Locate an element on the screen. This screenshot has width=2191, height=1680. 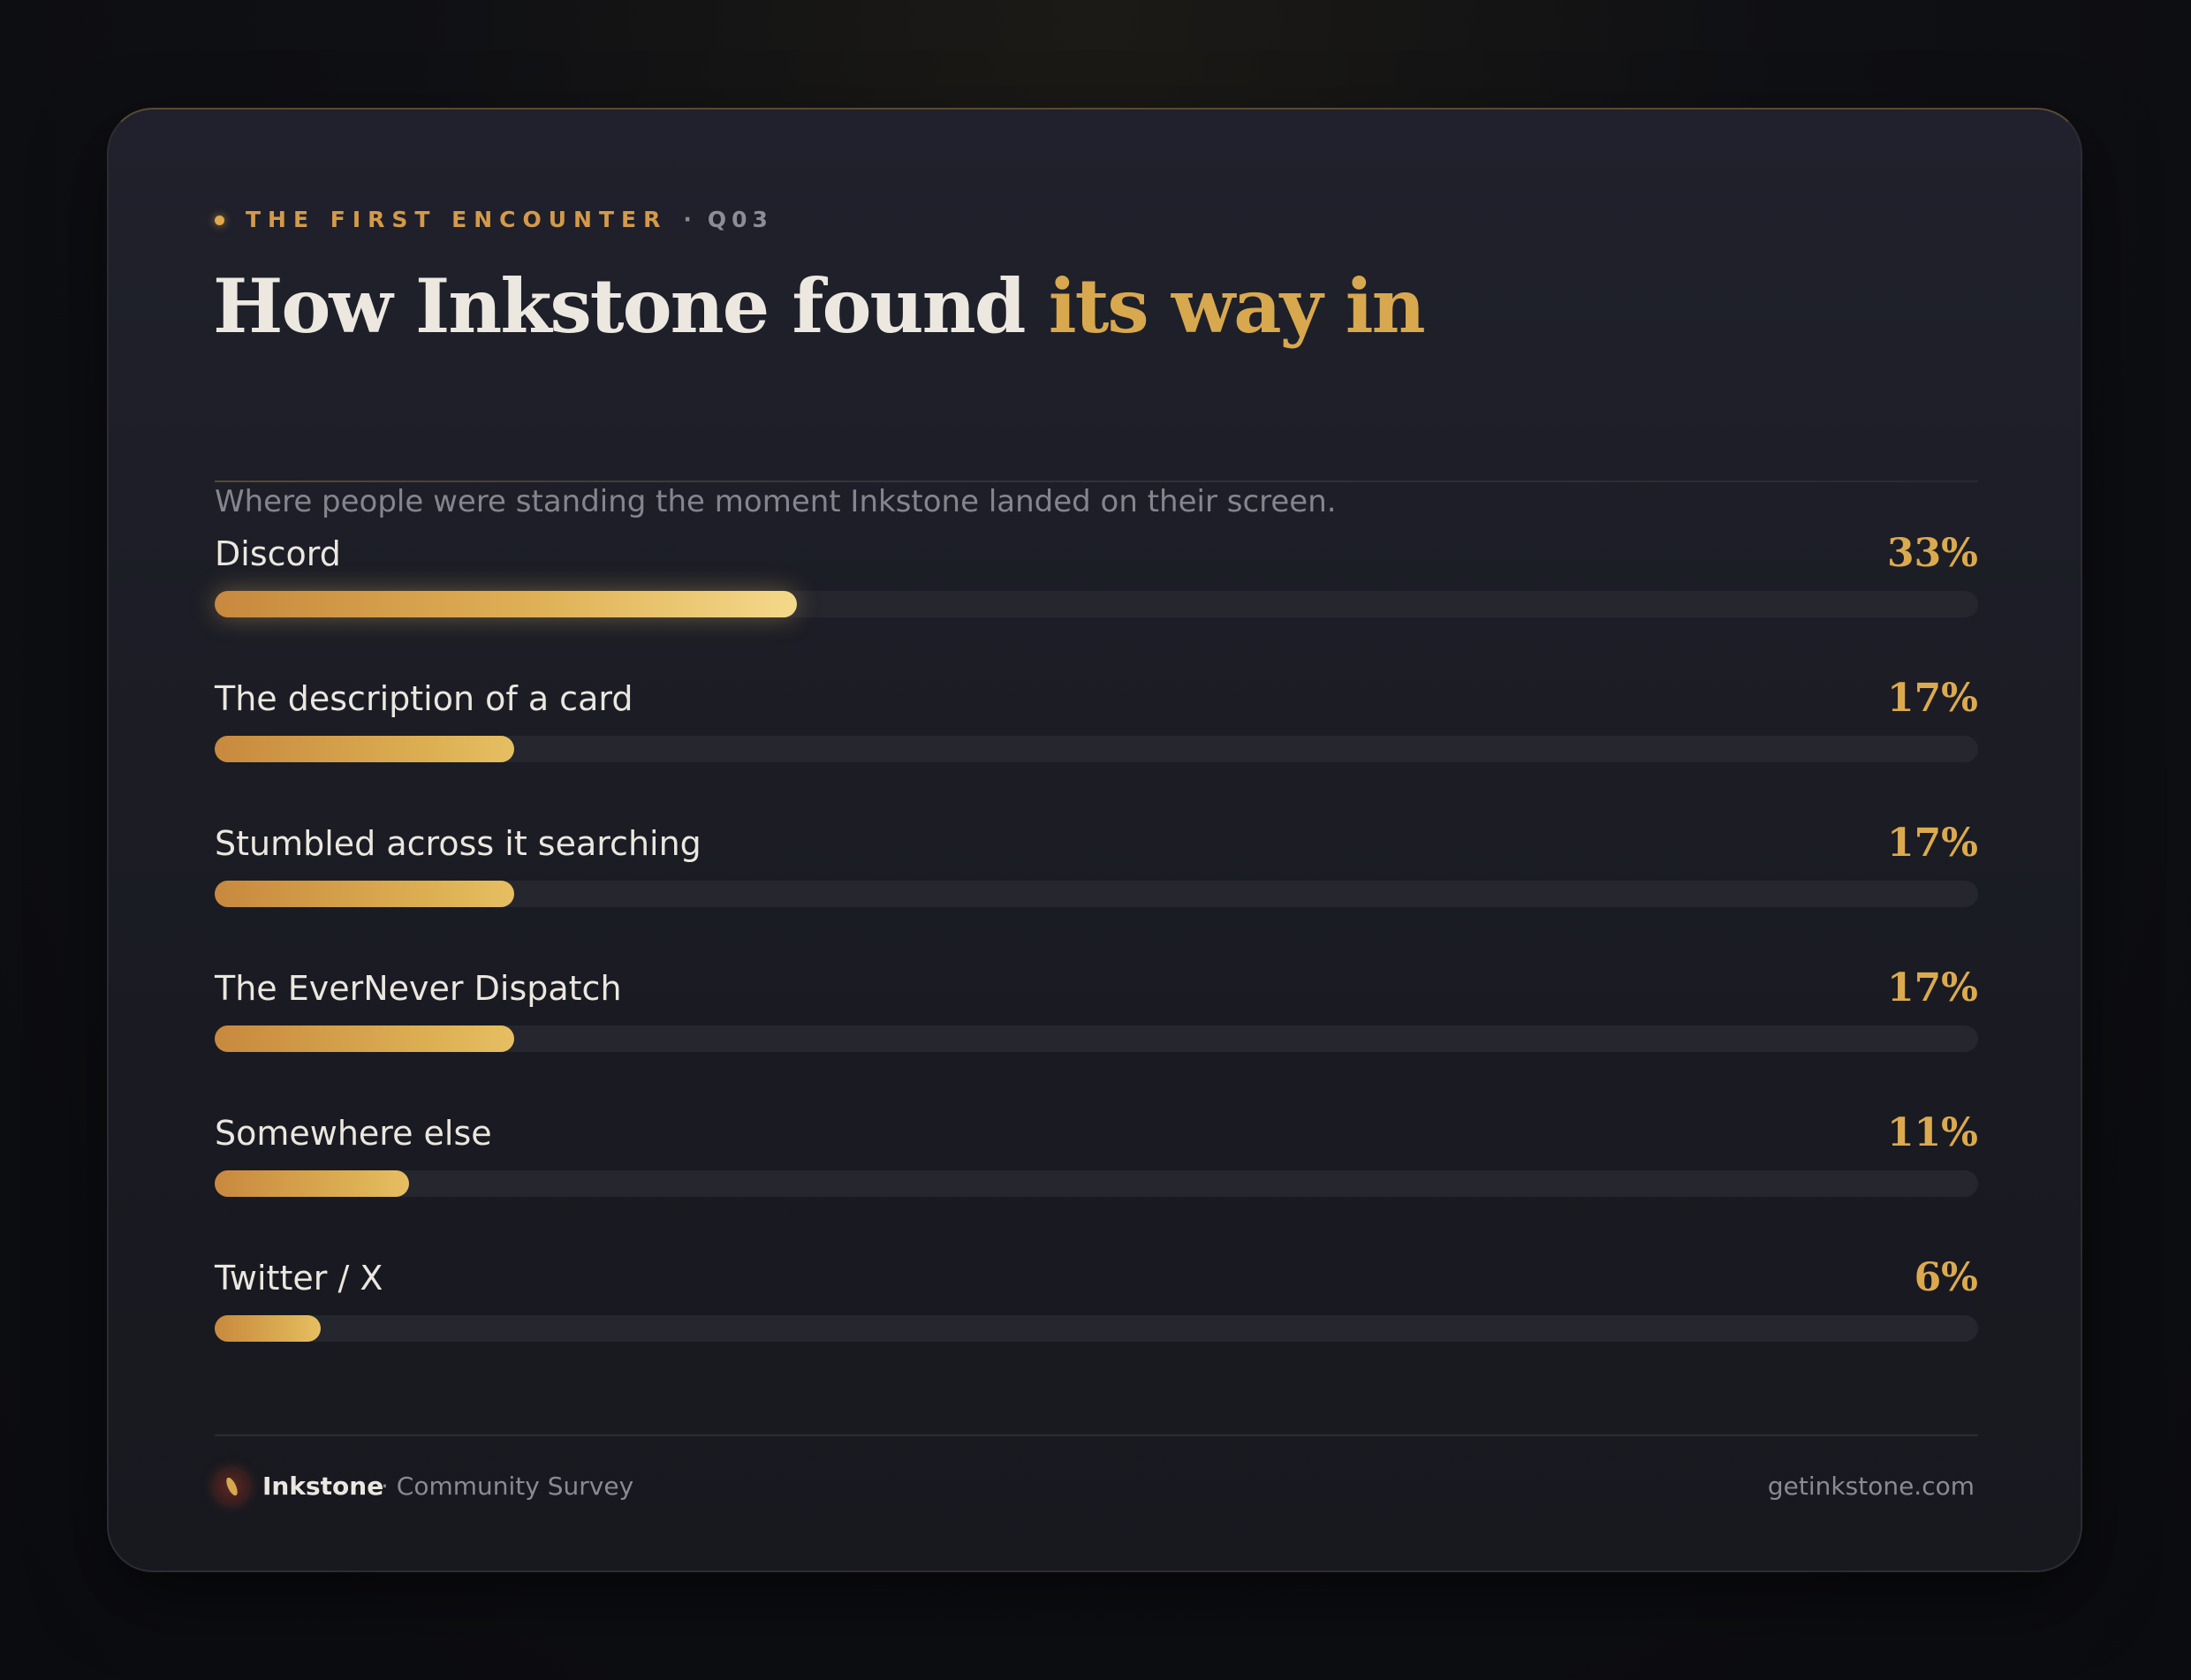
header-divider is located at coordinates (1096, 481).